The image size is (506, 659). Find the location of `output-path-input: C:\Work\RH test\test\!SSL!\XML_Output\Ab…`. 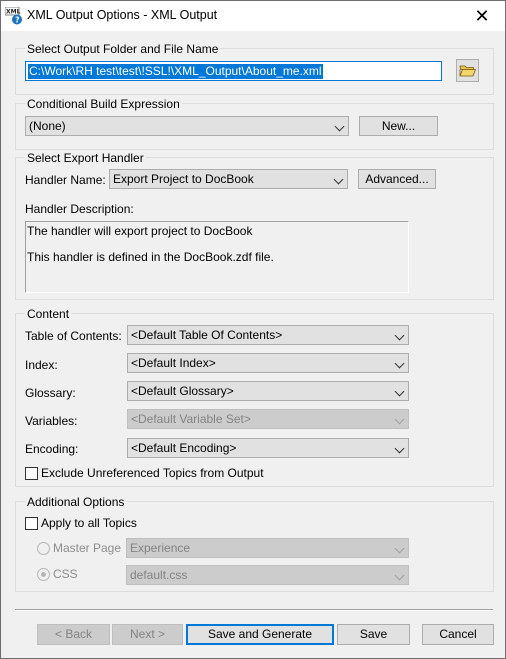

output-path-input: C:\Work\RH test\test\!SSL!\XML_Output\Ab… is located at coordinates (233, 71).